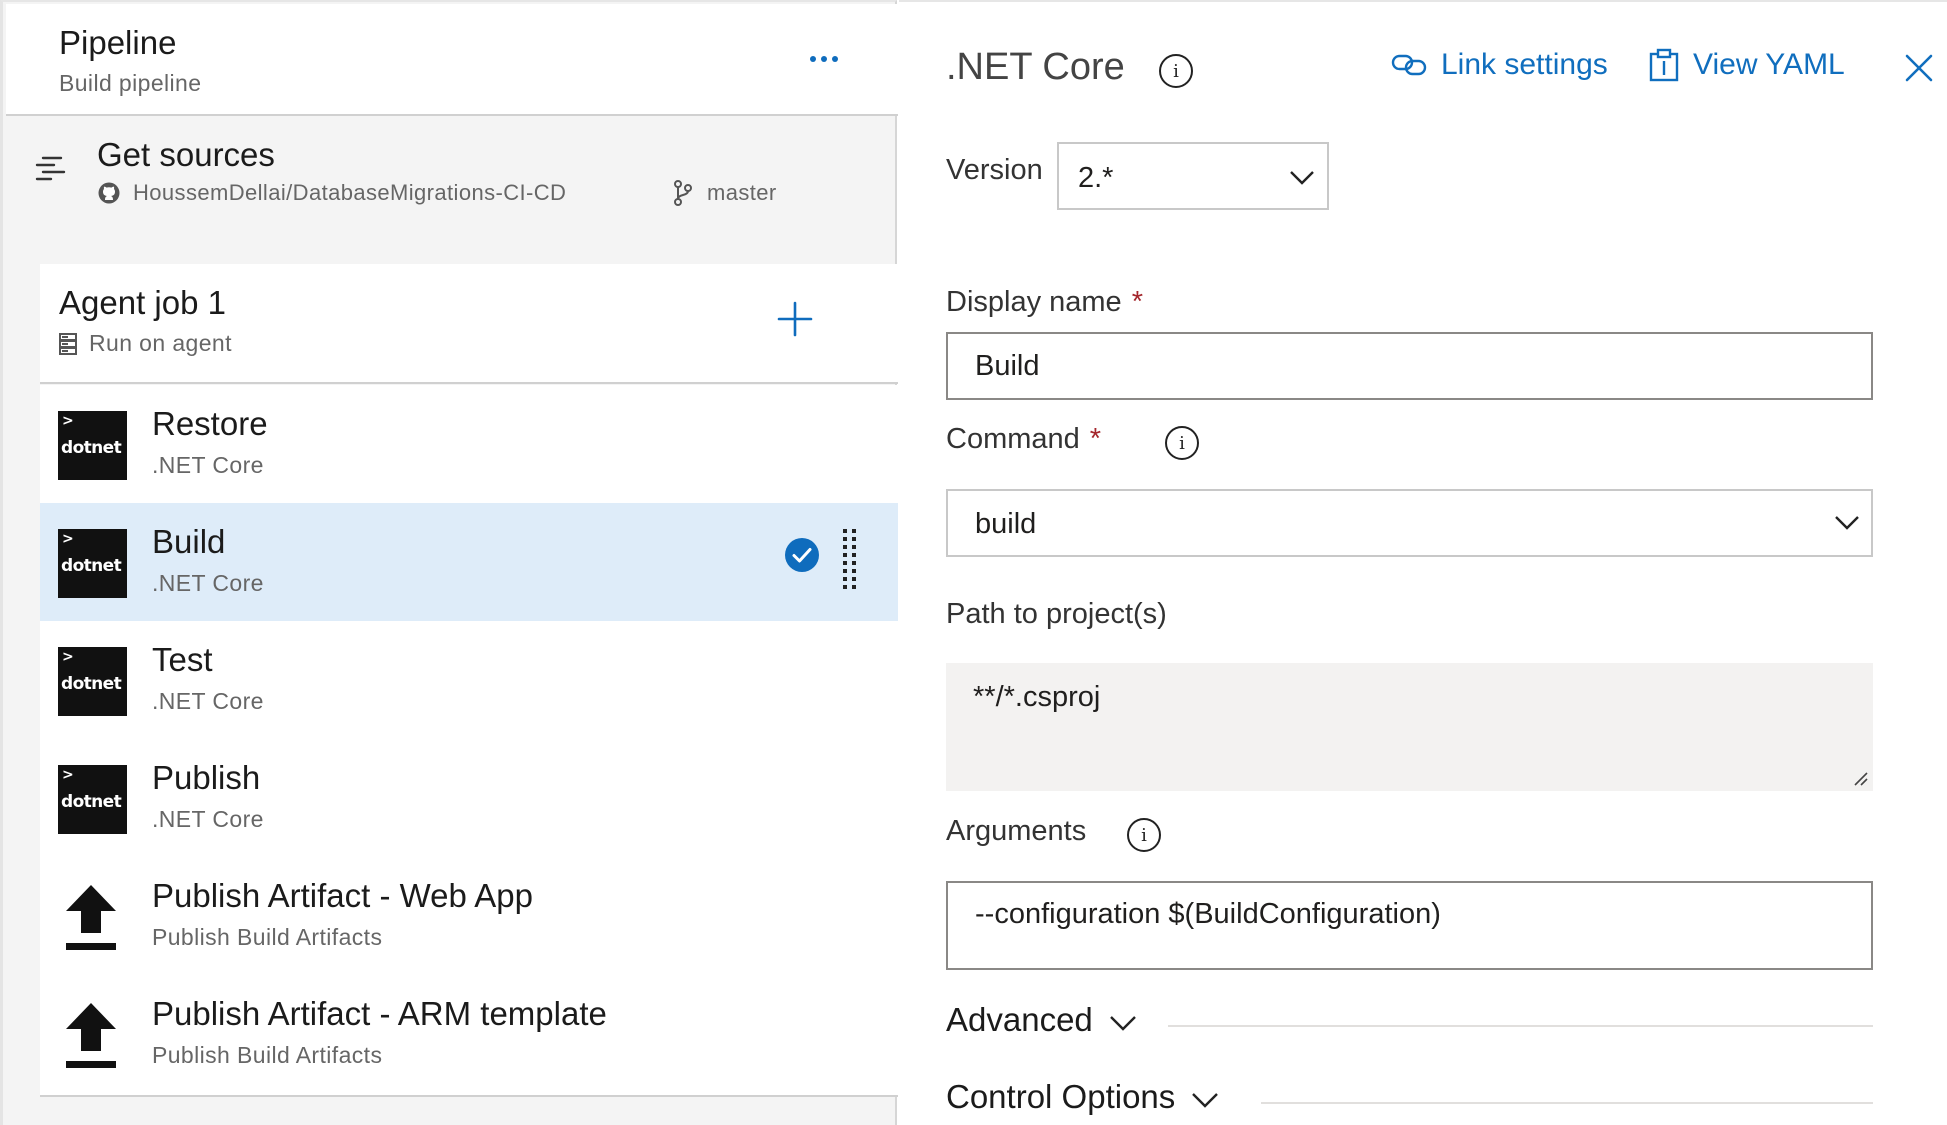 Image resolution: width=1947 pixels, height=1125 pixels. What do you see at coordinates (50, 168) in the screenshot?
I see `sources-list-icon` at bounding box center [50, 168].